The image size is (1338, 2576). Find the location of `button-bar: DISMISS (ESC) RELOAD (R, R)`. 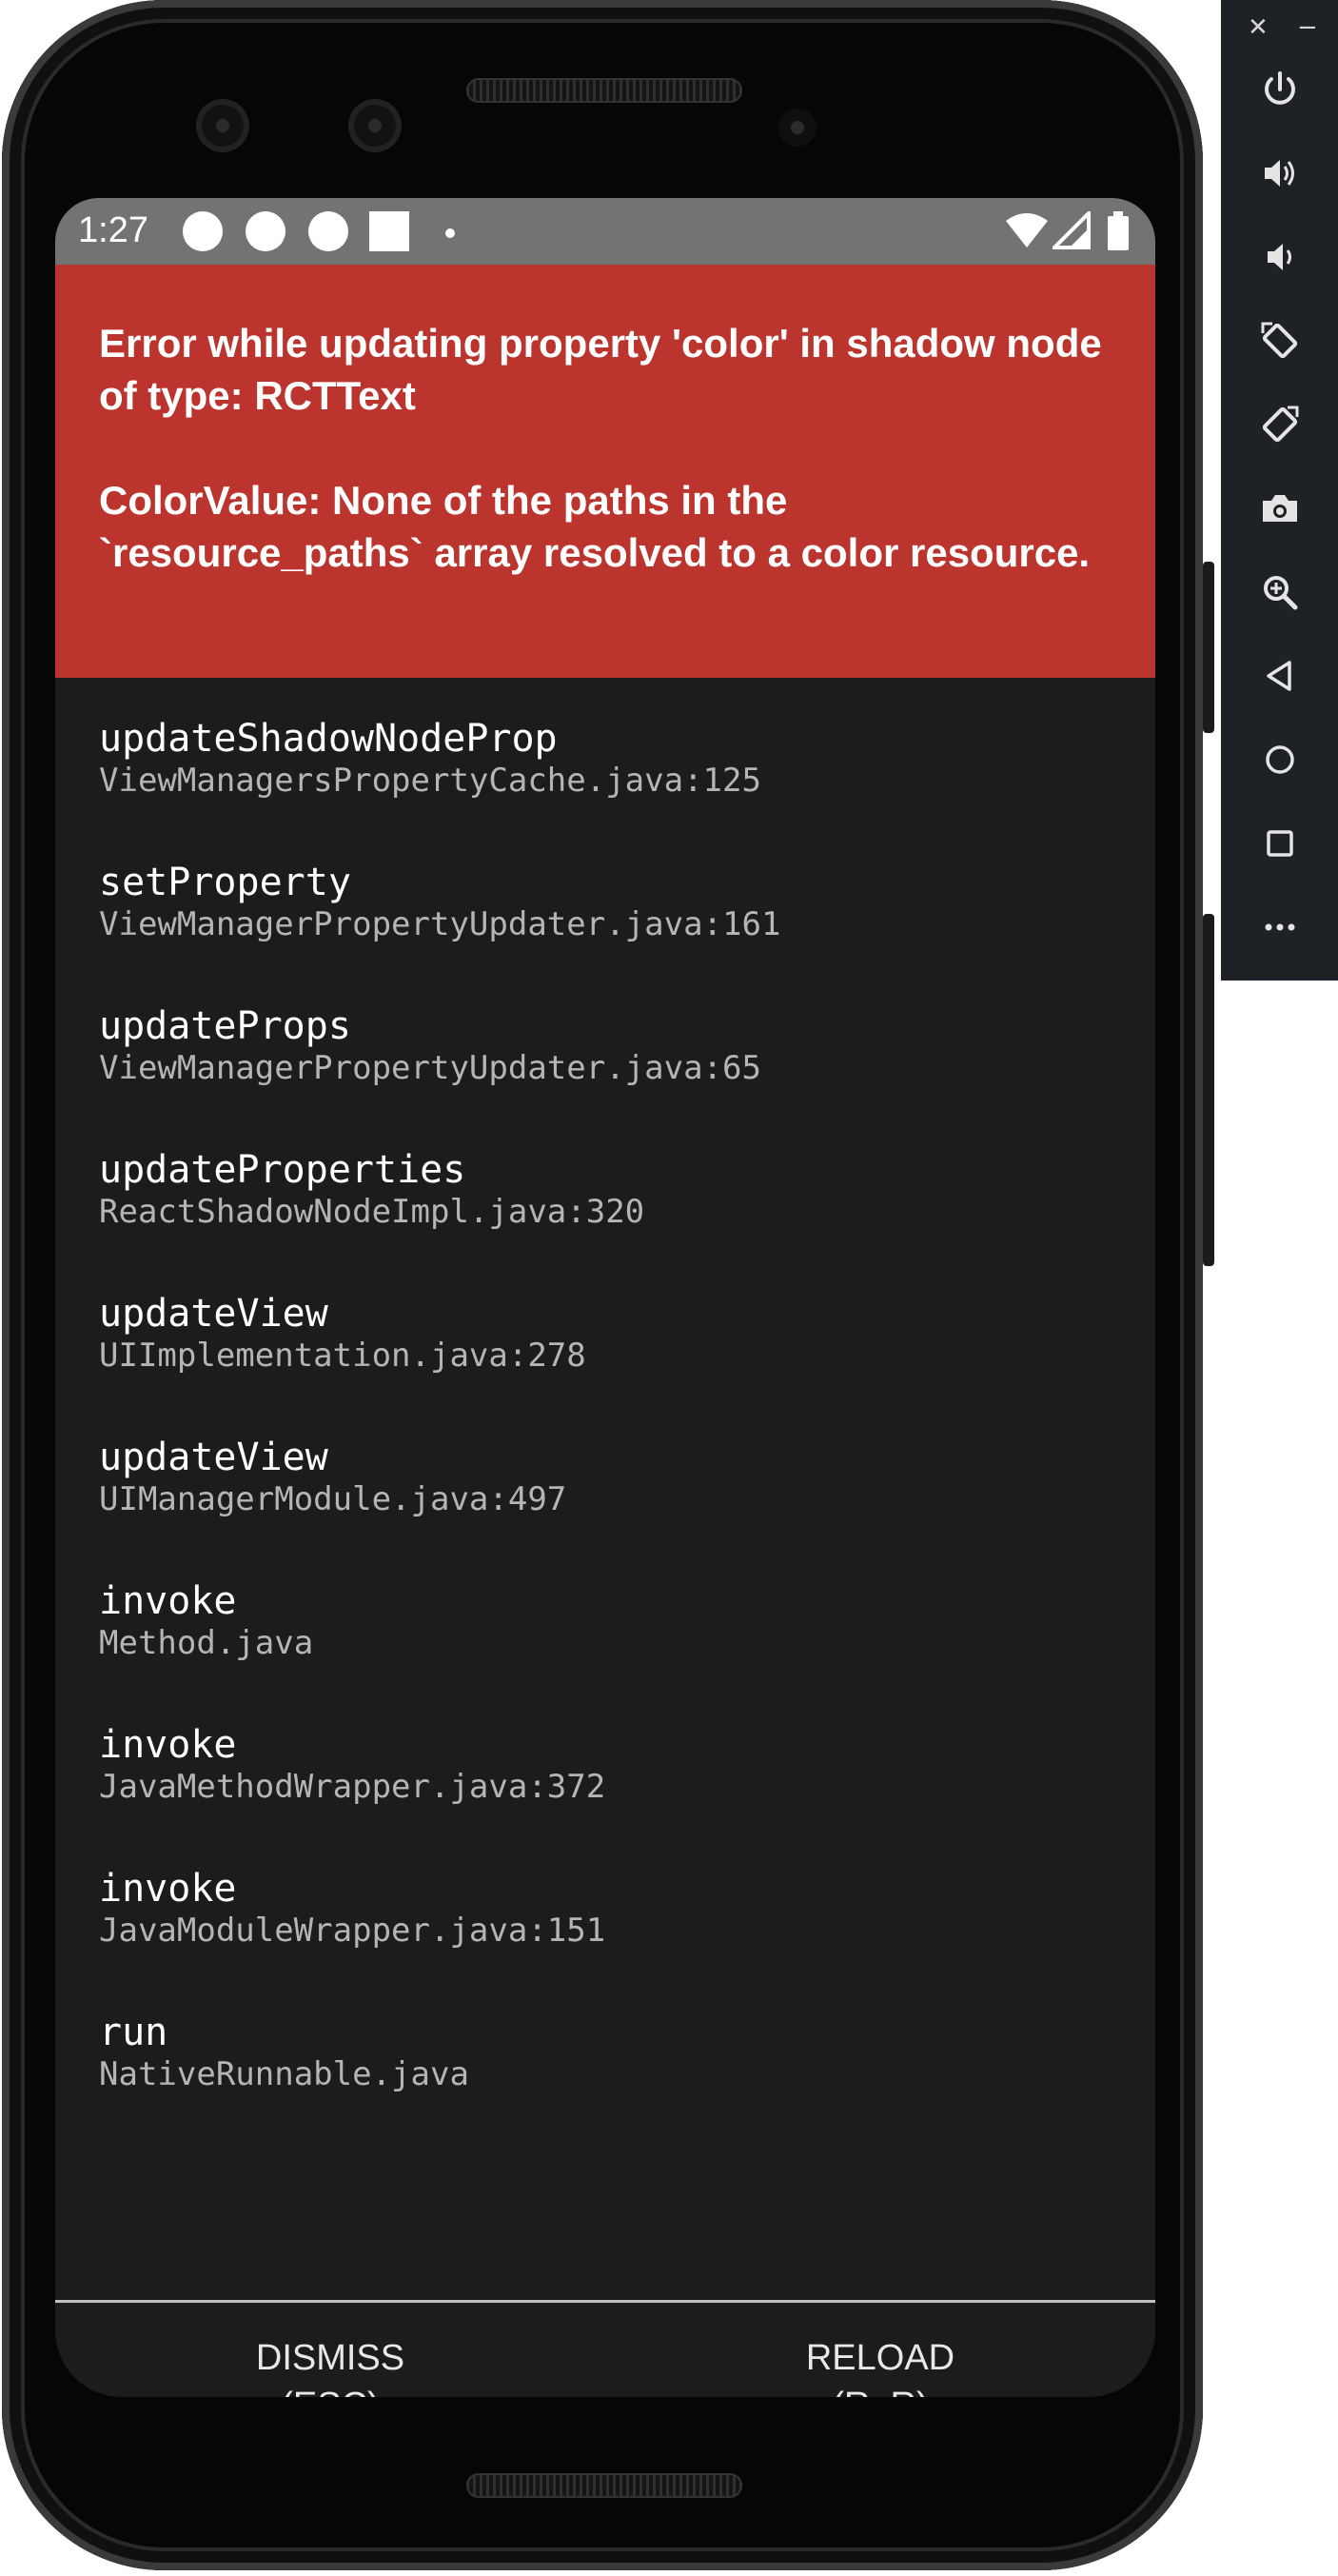

button-bar: DISMISS (ESC) RELOAD (R, R) is located at coordinates (605, 2350).